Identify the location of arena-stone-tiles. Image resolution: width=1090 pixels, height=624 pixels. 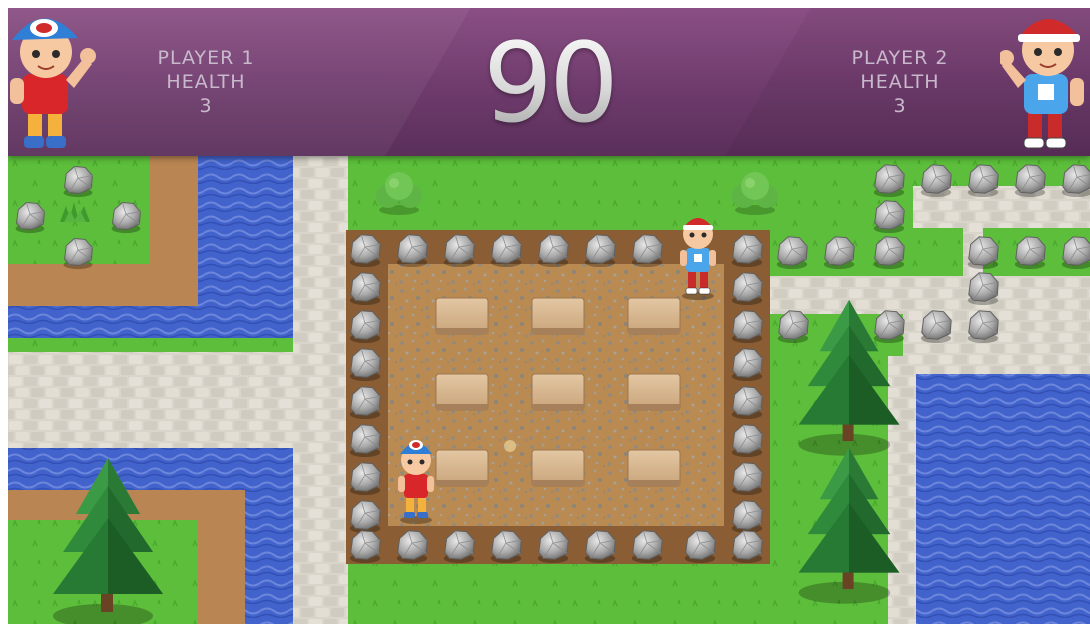
(558, 392).